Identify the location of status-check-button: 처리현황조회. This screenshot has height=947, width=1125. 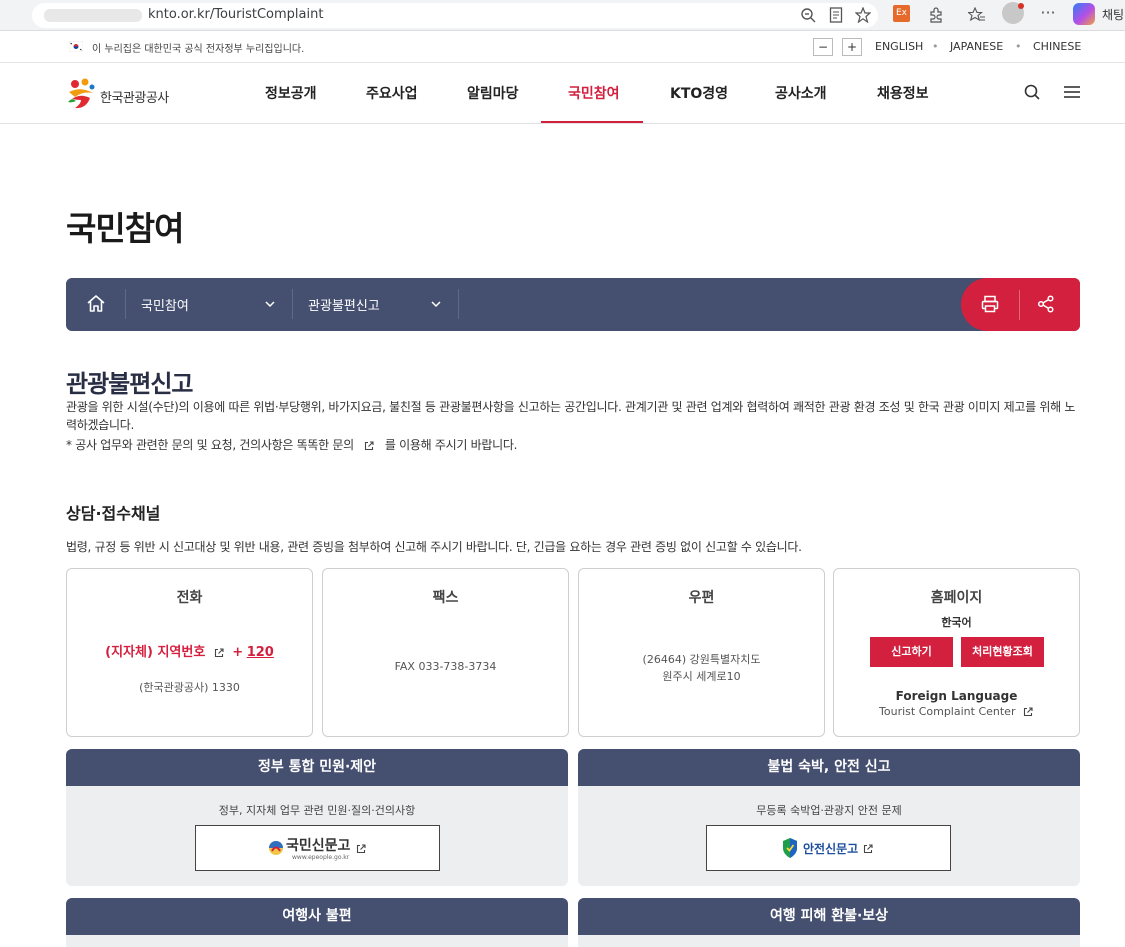
(1002, 652).